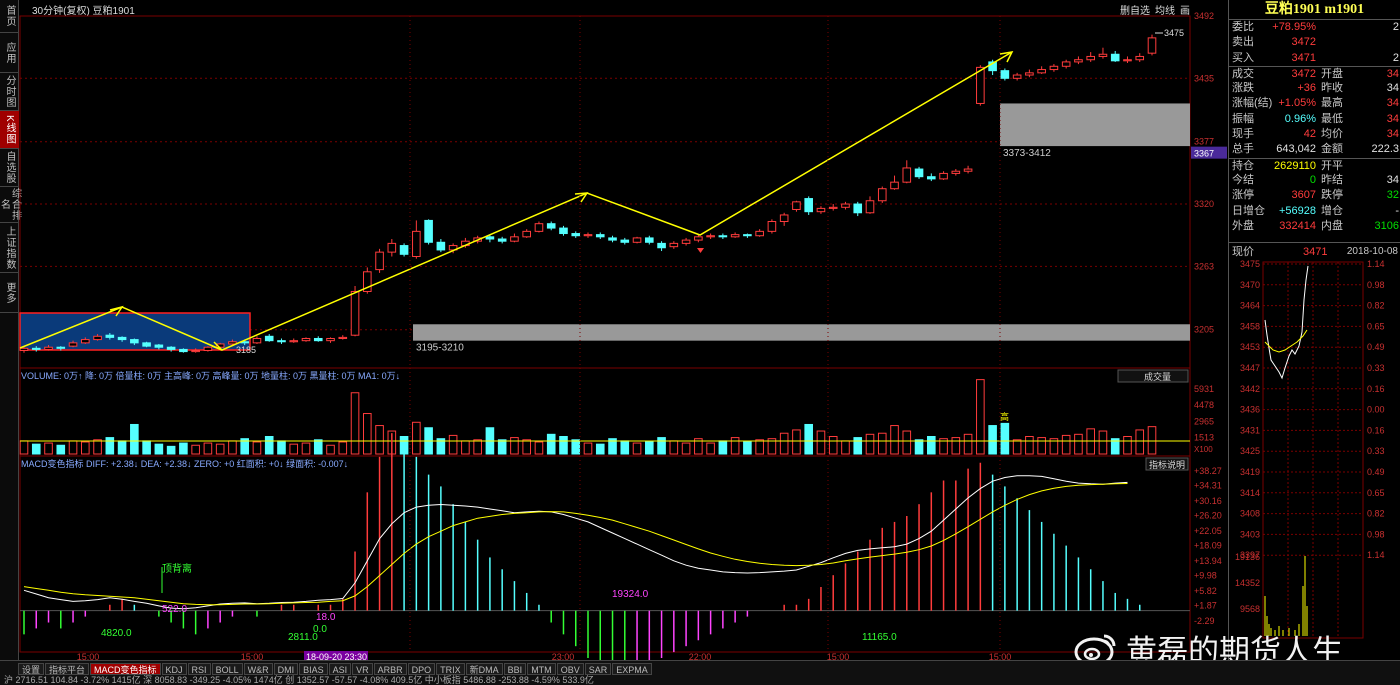  I want to click on mini-price-label: 现价, so click(1243, 252).